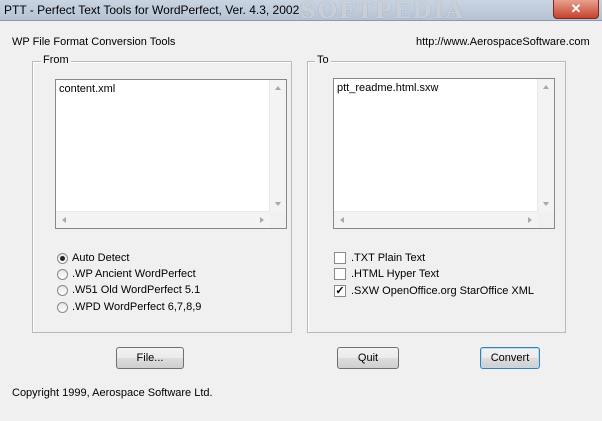 Image resolution: width=602 pixels, height=421 pixels. I want to click on radio-label: .WPD WordPerfect 6,7,8,9, so click(136, 307).